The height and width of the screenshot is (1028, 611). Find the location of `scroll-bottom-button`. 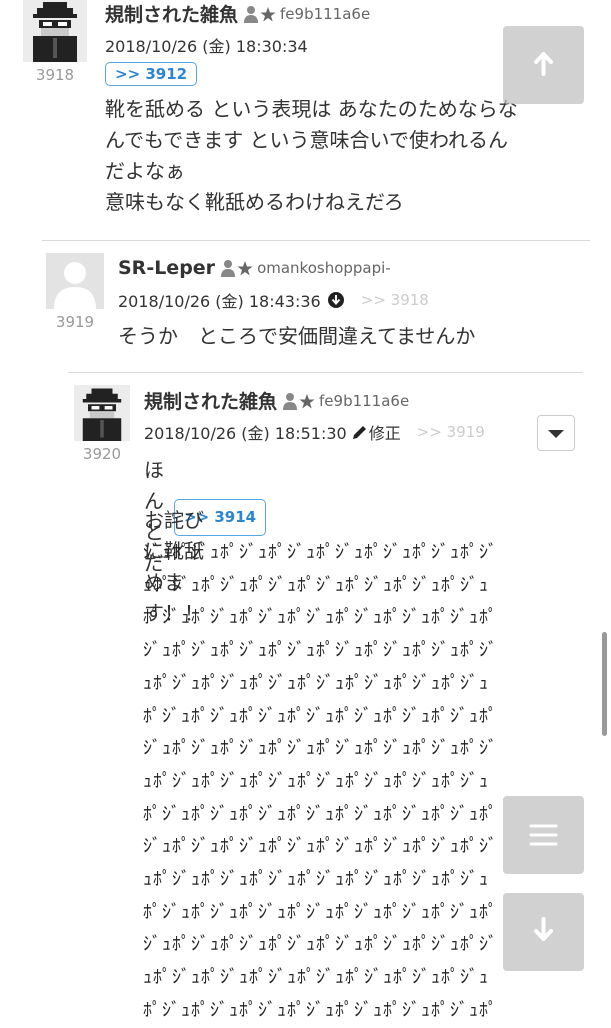

scroll-bottom-button is located at coordinates (543, 932).